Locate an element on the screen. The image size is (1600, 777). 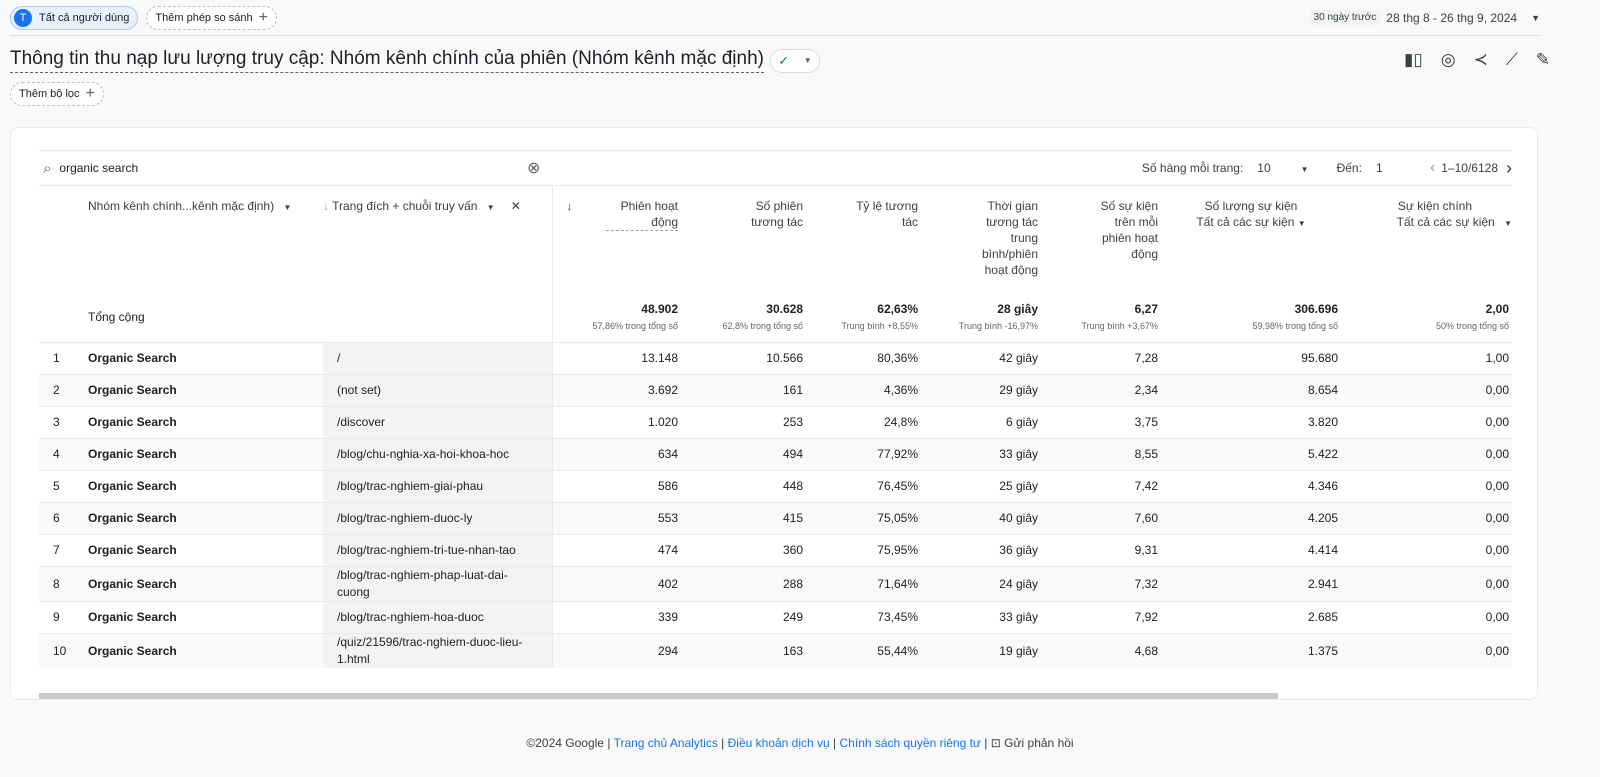
feedback-link: Gửi phản hồi is located at coordinates (1038, 743).